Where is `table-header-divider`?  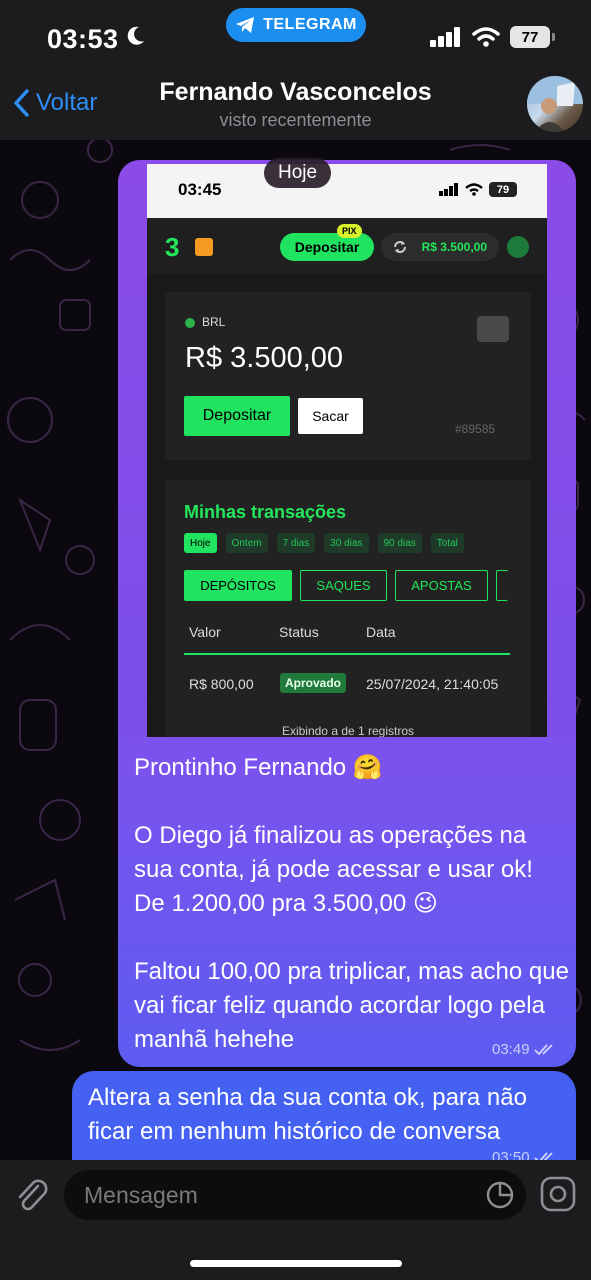 table-header-divider is located at coordinates (347, 654).